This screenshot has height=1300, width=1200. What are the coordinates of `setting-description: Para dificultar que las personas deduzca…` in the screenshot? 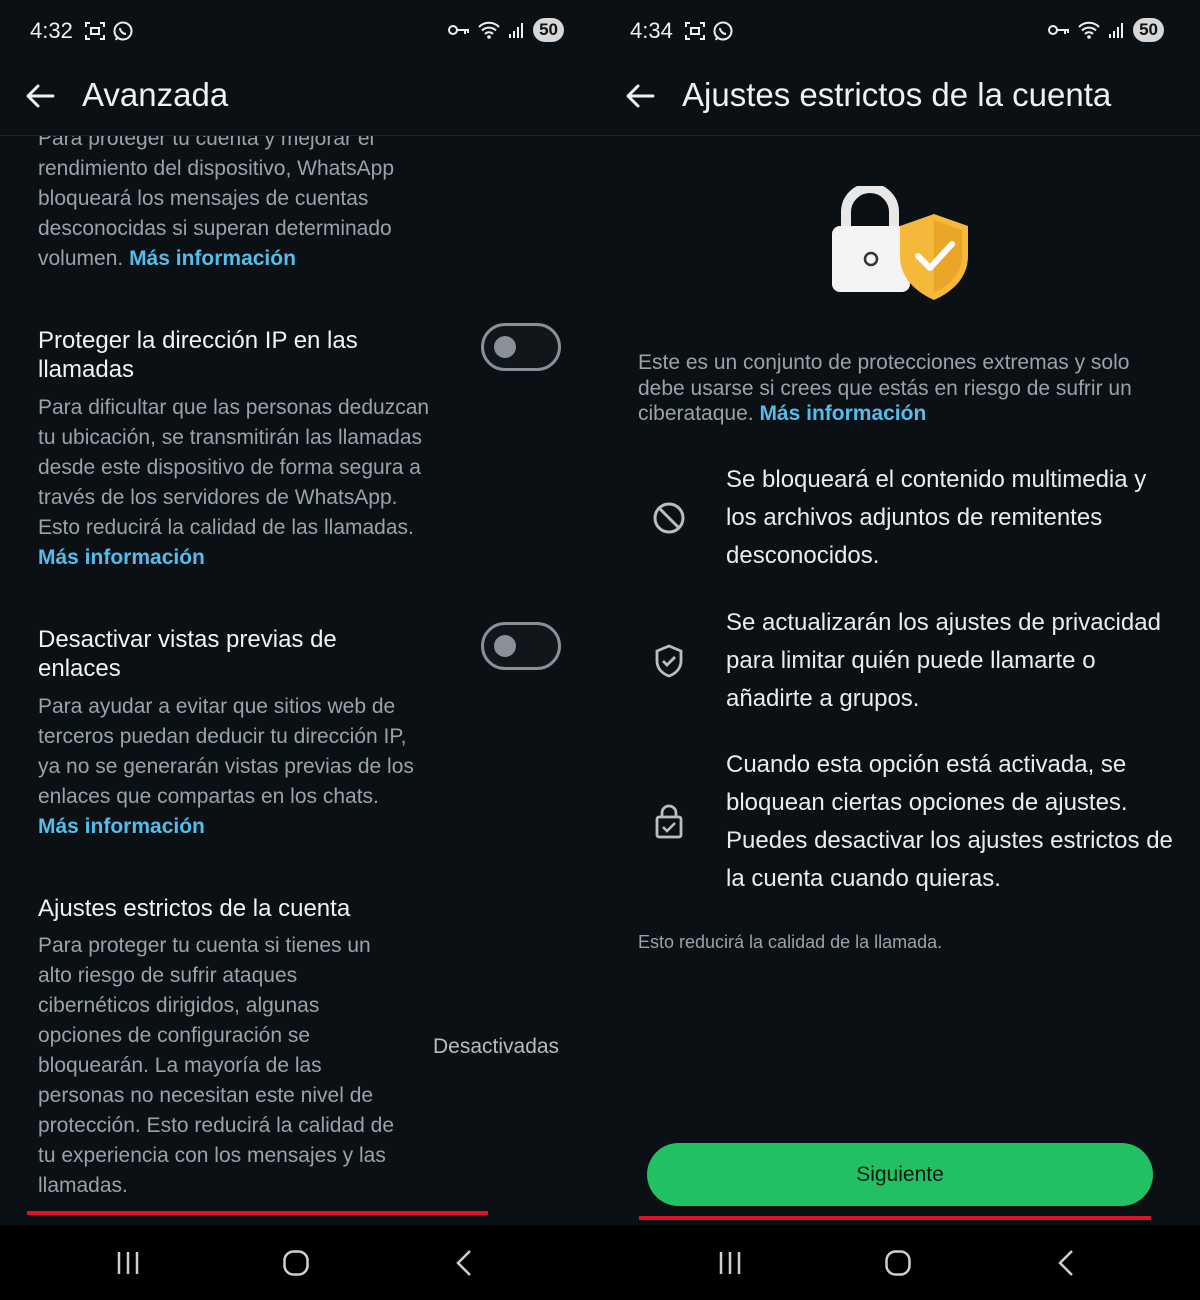 It's located at (234, 482).